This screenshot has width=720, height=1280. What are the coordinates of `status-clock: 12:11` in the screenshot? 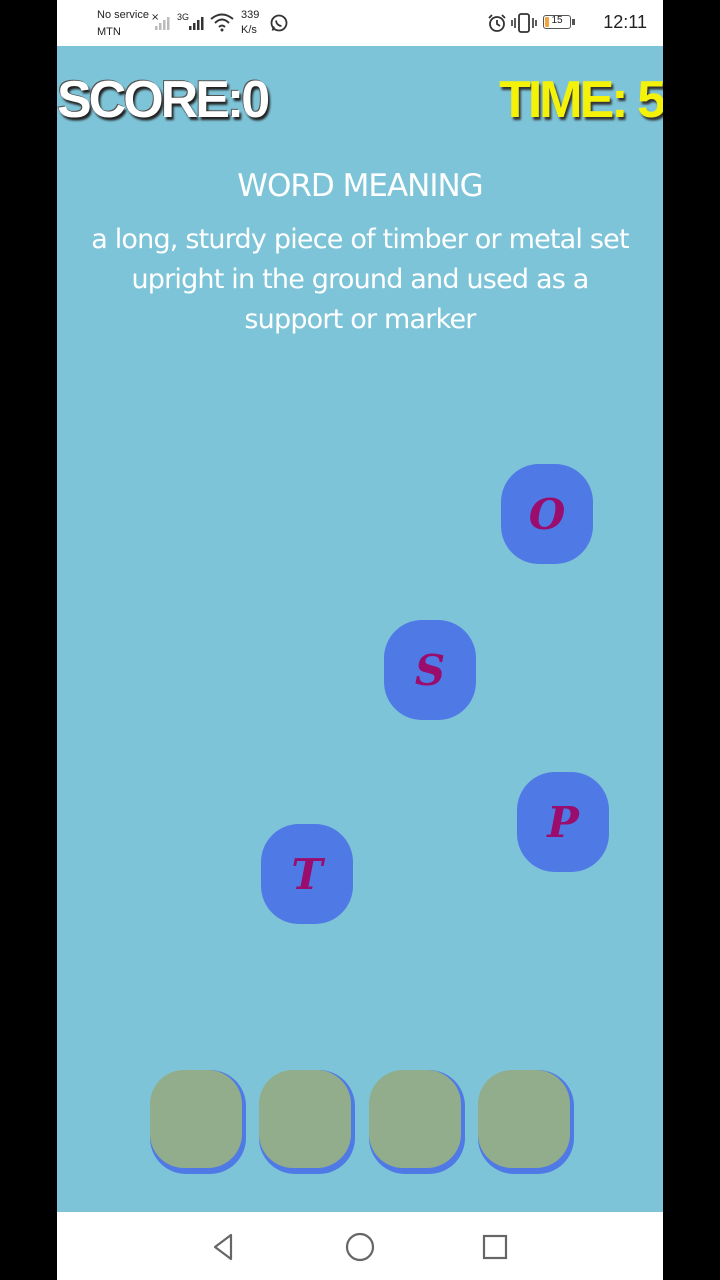 It's located at (625, 22).